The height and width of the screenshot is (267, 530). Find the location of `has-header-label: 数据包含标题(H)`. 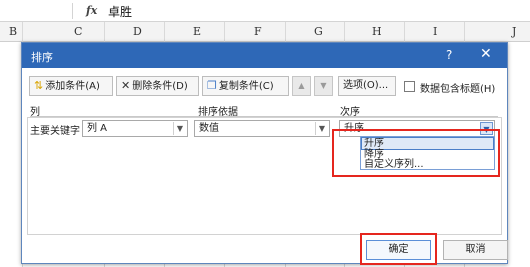

has-header-label: 数据包含标题(H) is located at coordinates (458, 89).